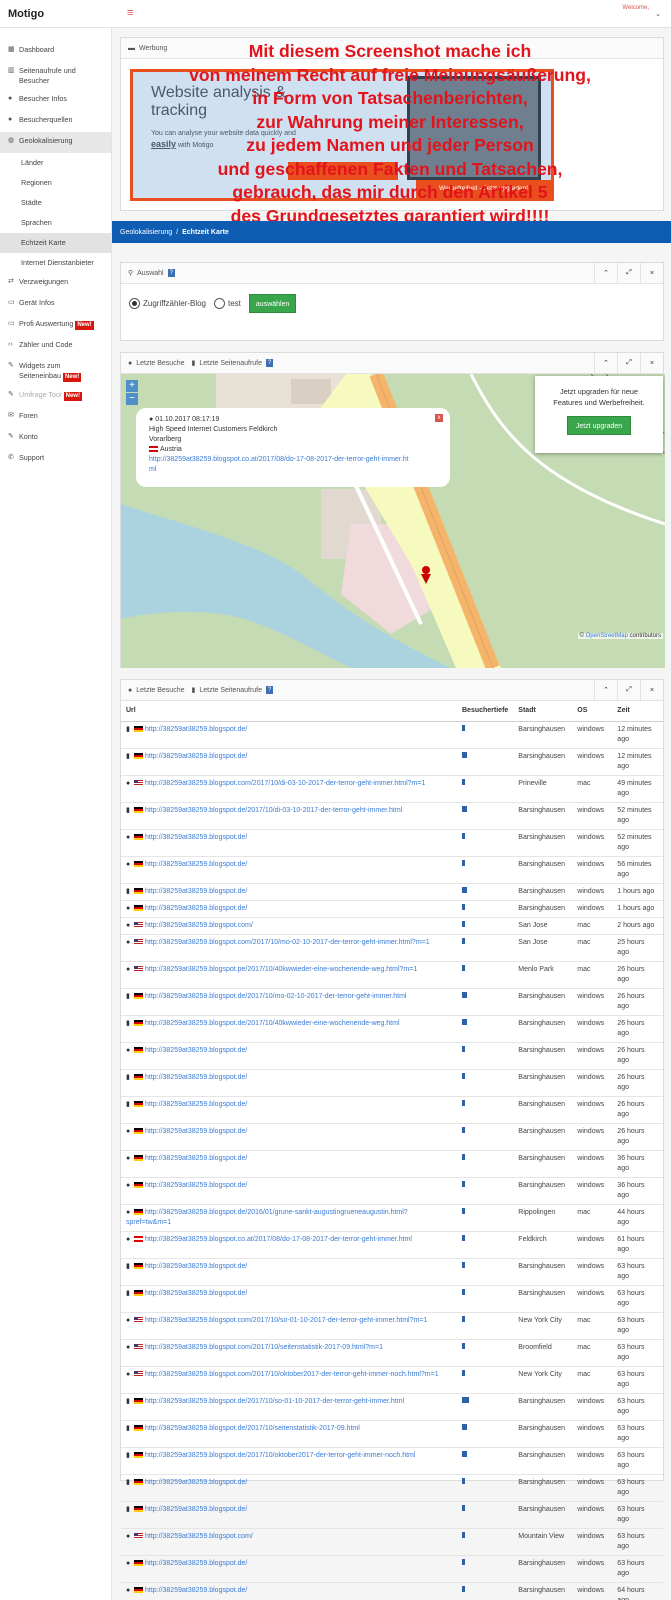  I want to click on sidebar-item-19: ✆ Support, so click(55, 459).